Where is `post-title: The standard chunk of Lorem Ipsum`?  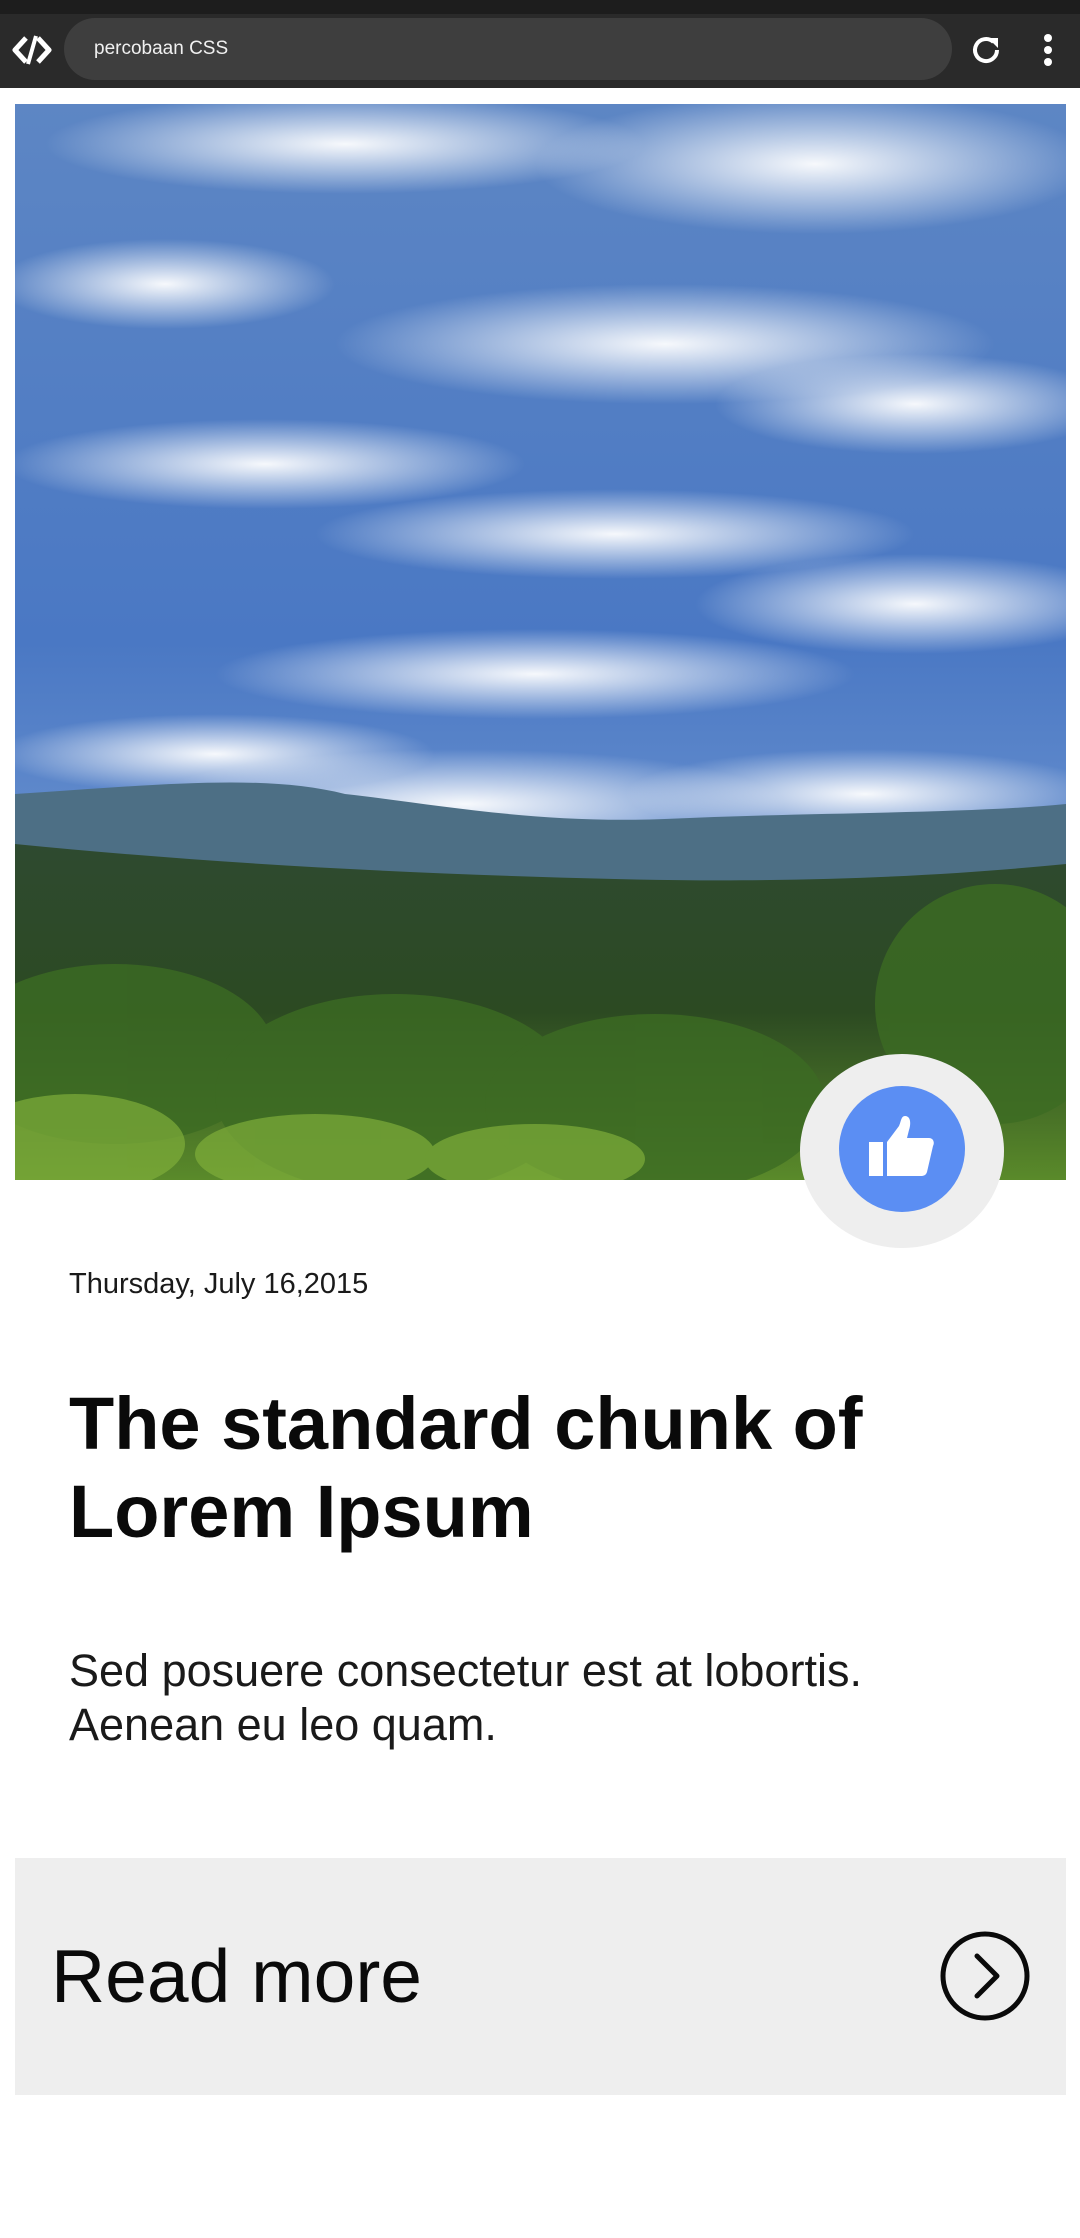
post-title: The standard chunk of Lorem Ipsum is located at coordinates (466, 1467).